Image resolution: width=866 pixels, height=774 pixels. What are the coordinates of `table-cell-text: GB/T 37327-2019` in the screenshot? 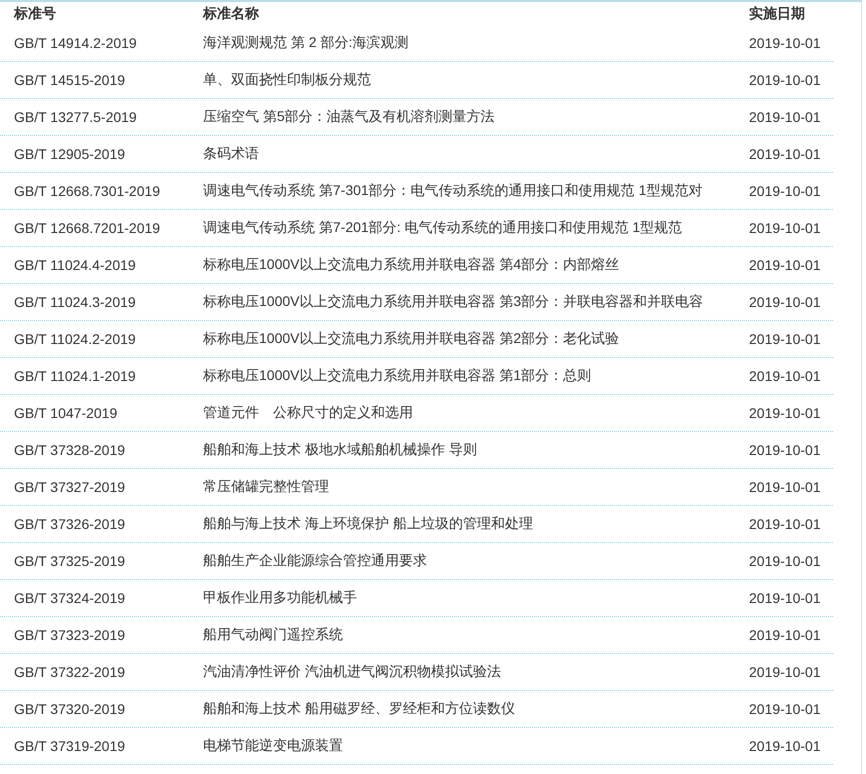 It's located at (69, 487).